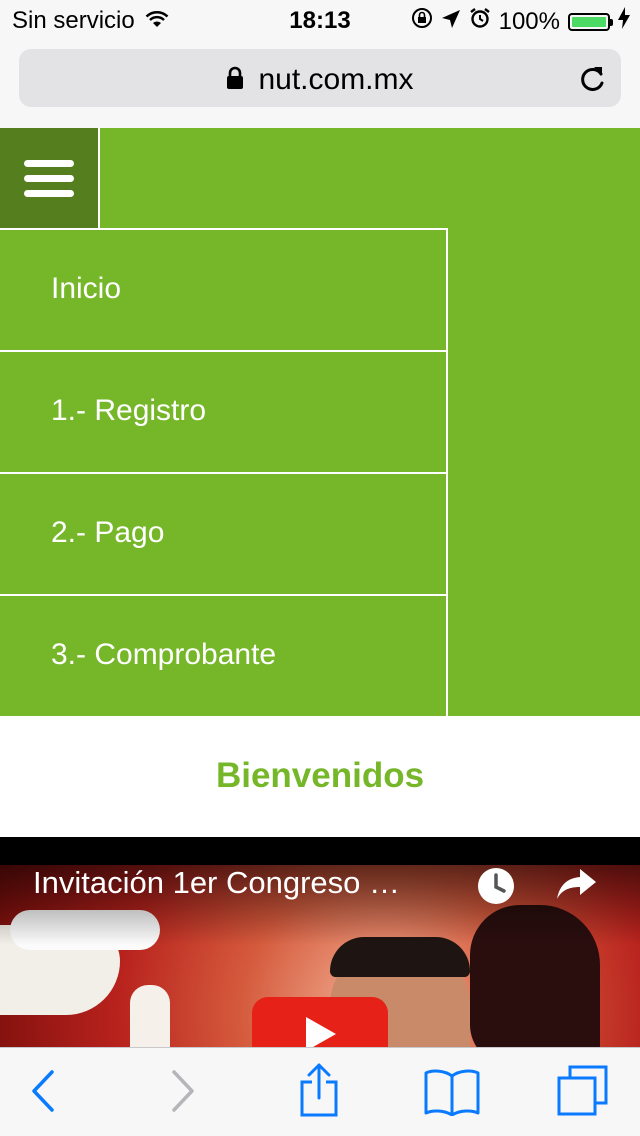 The width and height of the screenshot is (640, 1136). I want to click on bookmarks-icon, so click(452, 1094).